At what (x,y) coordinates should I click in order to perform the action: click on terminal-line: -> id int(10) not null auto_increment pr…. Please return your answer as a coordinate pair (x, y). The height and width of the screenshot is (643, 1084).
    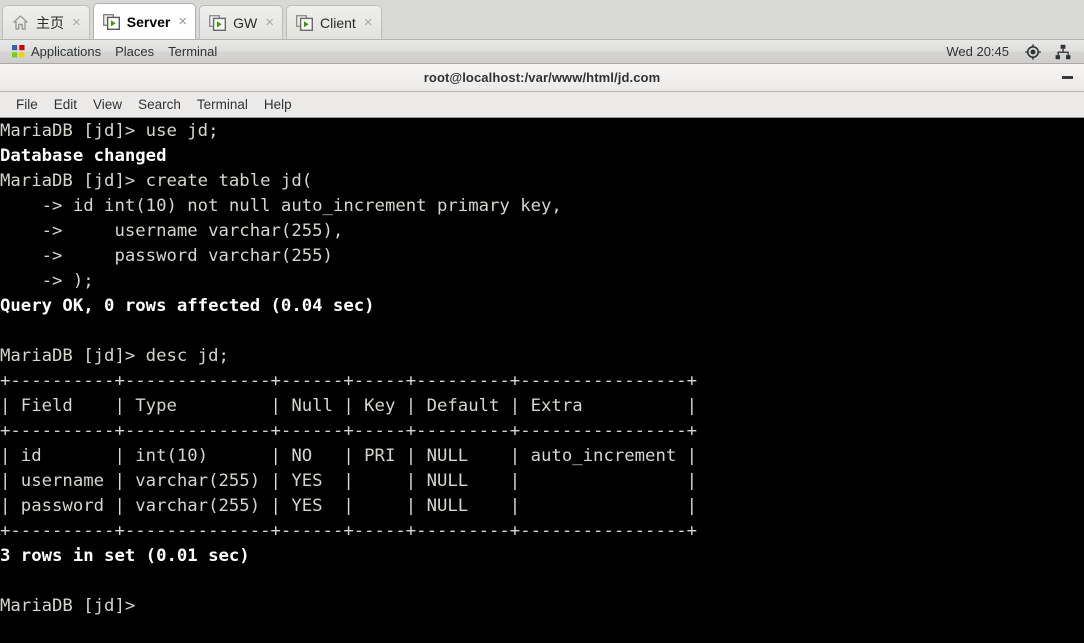
    Looking at the image, I should click on (281, 206).